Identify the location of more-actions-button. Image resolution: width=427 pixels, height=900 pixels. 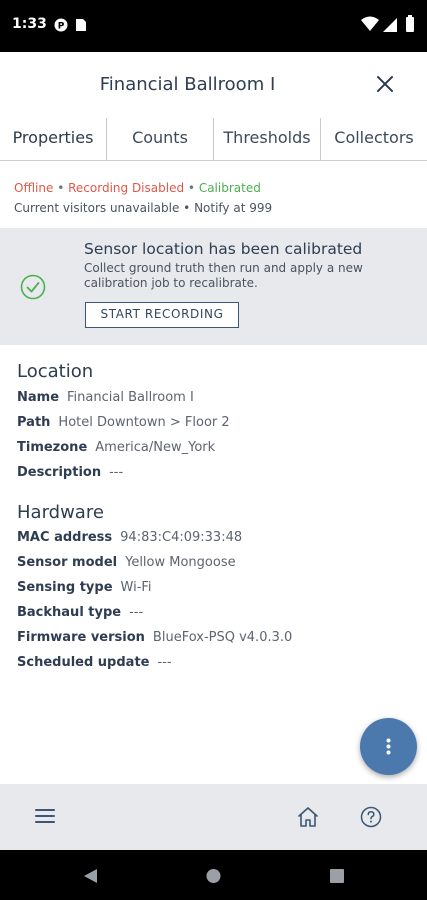
(388, 746).